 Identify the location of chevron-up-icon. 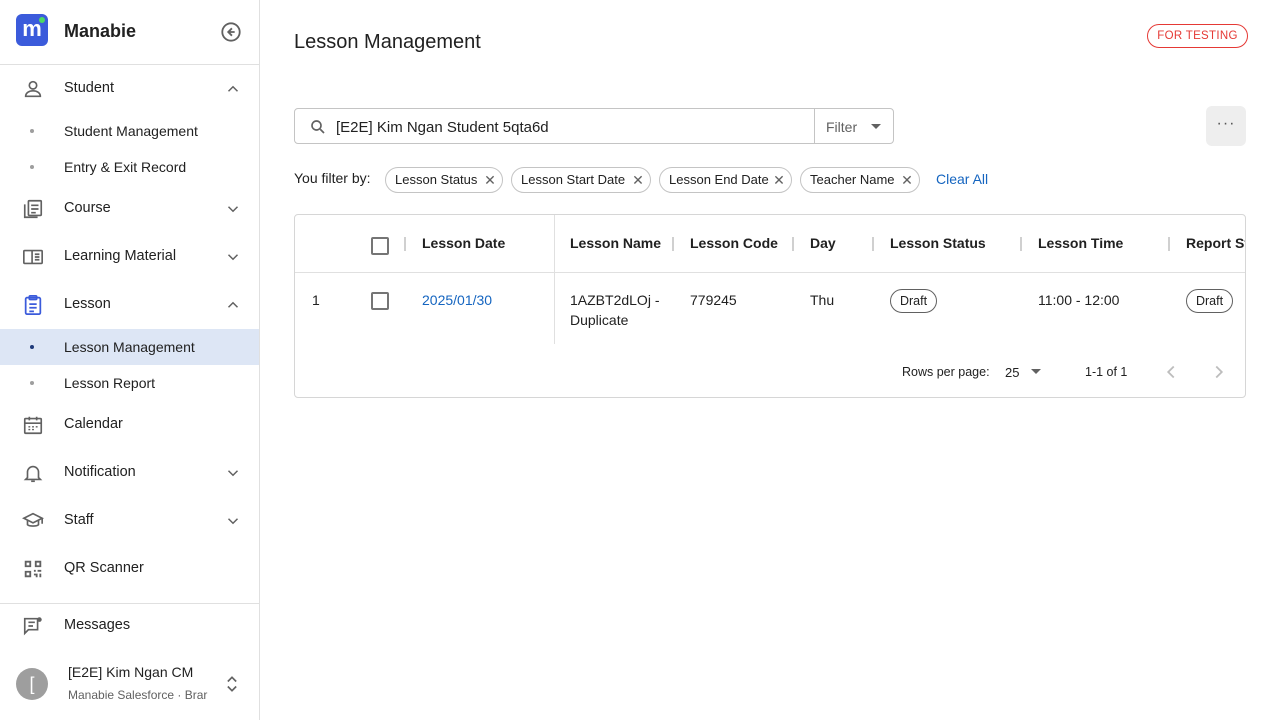
(233, 88).